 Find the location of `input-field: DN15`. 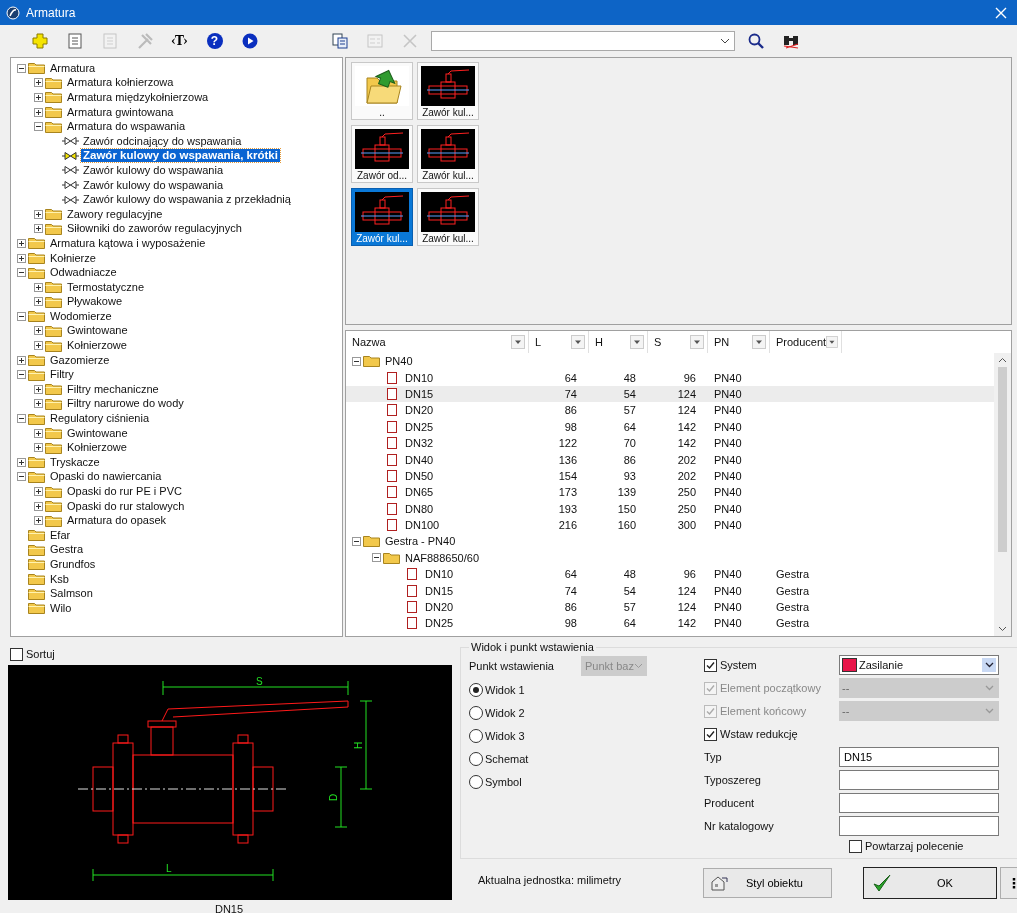

input-field: DN15 is located at coordinates (919, 757).